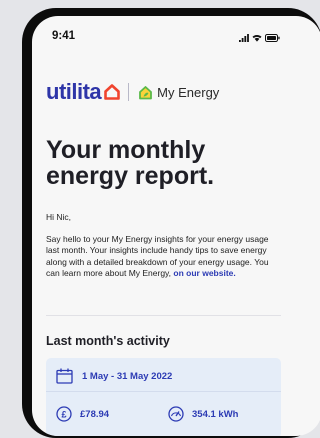  Describe the element at coordinates (257, 38) in the screenshot. I see `wifi-icon` at that location.